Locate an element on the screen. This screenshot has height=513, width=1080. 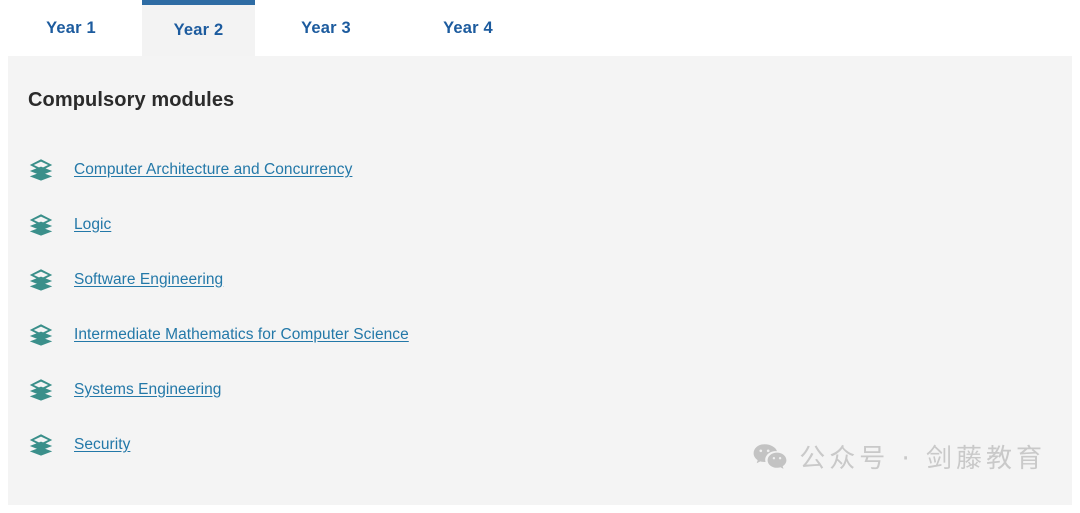
tab-year-1: Year 1 is located at coordinates (71, 28).